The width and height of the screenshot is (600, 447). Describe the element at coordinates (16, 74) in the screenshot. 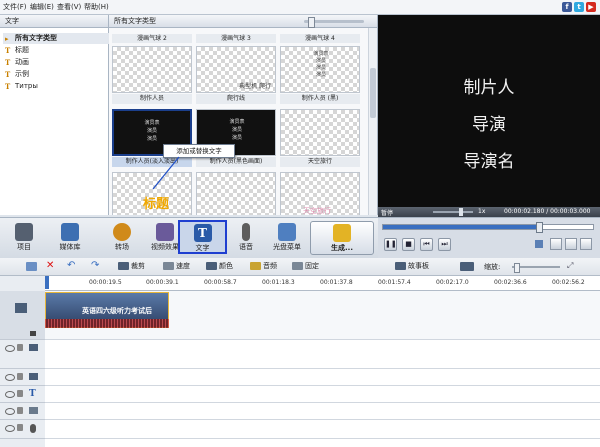

I see `category-examples: T 示例` at that location.